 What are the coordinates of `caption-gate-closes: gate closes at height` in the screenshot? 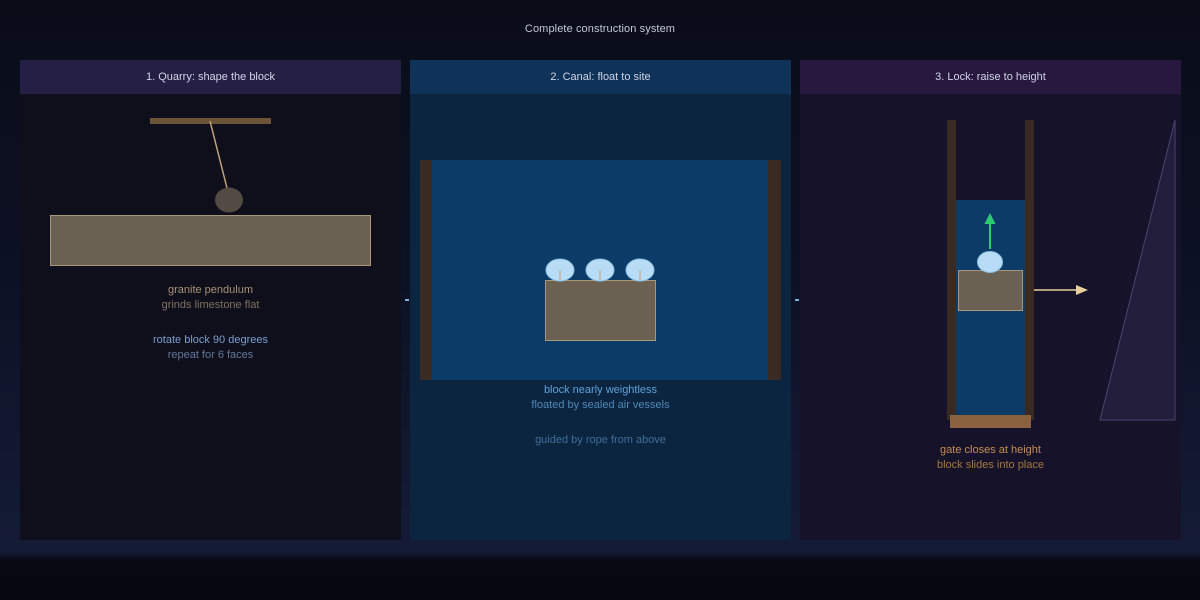 It's located at (990, 450).